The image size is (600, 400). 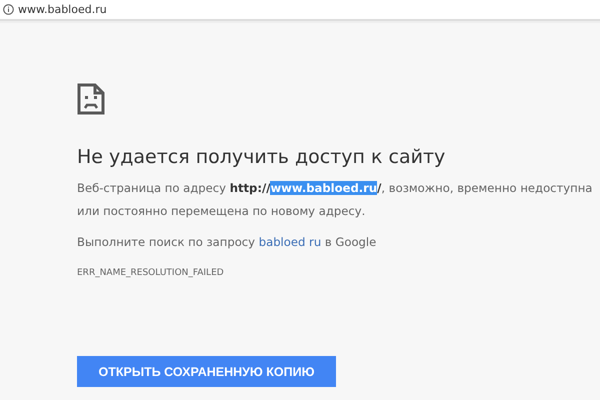 I want to click on open-cached-copy-button: ОТКРЫТЬ СОХРАНЕННУЮ КОПИЮ, so click(x=206, y=371).